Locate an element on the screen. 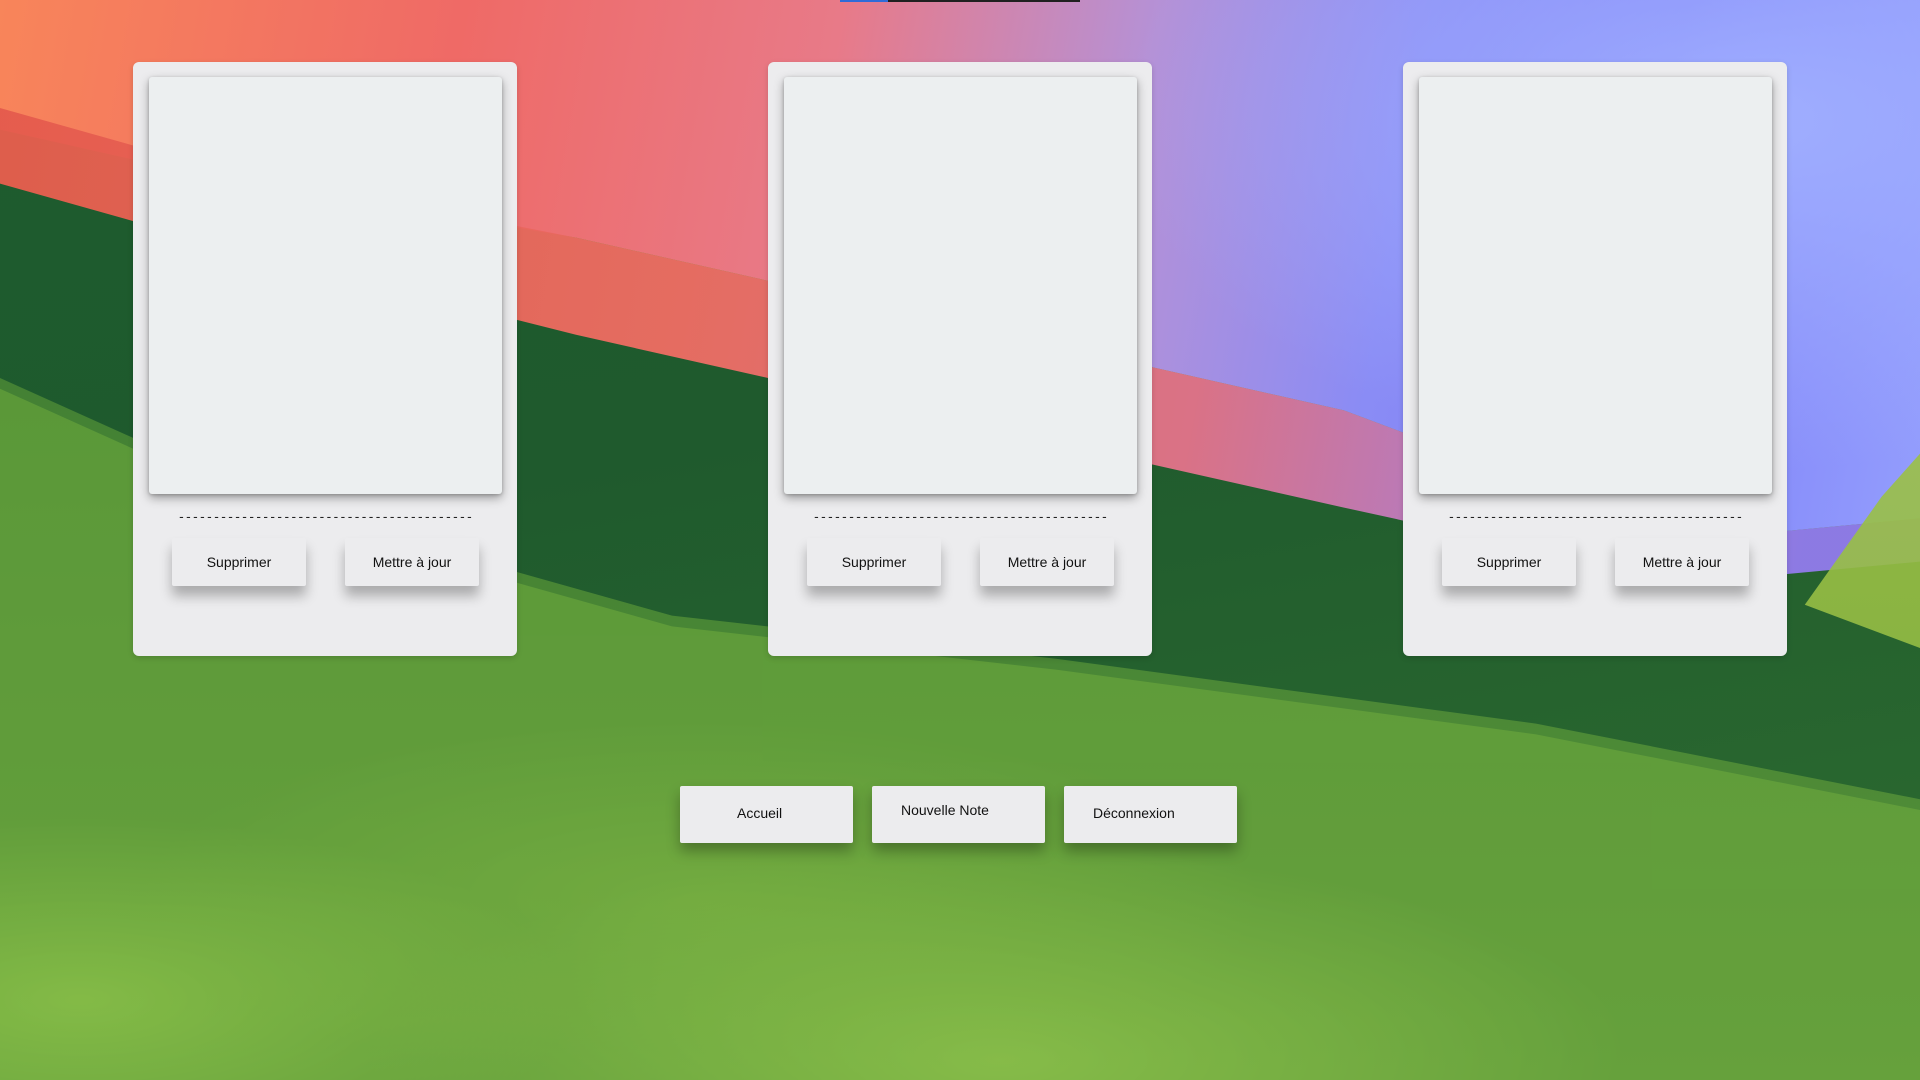  logout-button-label: Déconnexion is located at coordinates (1134, 813).